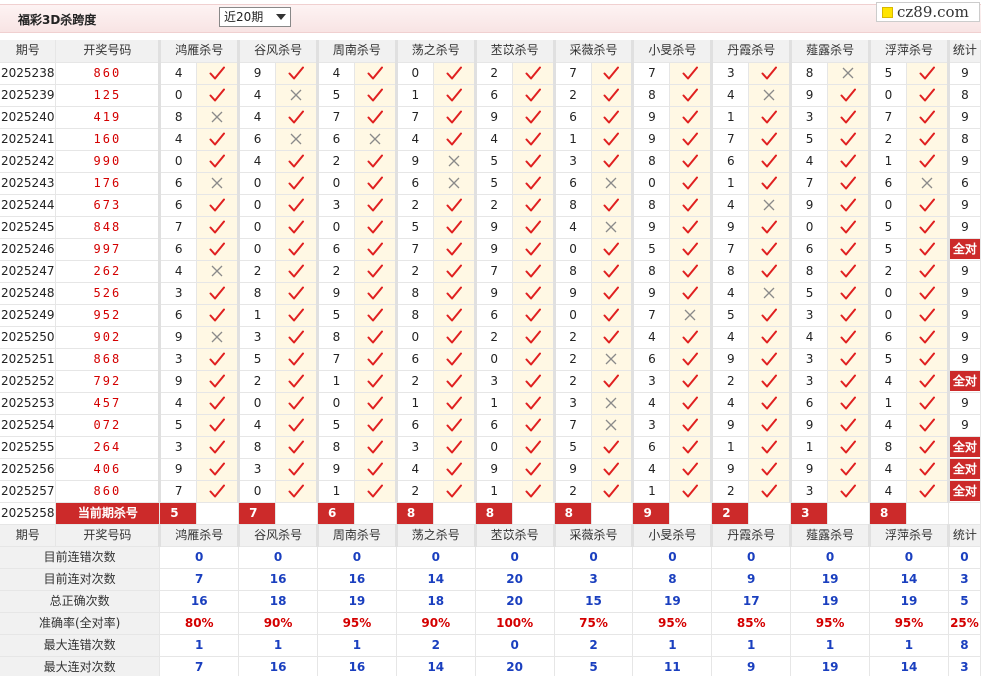 The height and width of the screenshot is (676, 981). Describe the element at coordinates (594, 645) in the screenshot. I see `summary-value: 2` at that location.